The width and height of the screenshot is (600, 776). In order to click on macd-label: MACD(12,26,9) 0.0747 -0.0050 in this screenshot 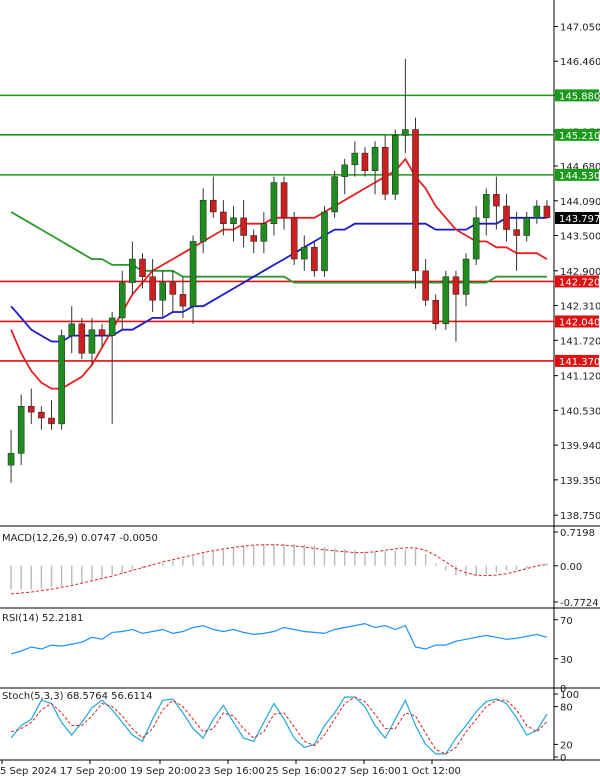, I will do `click(80, 538)`.